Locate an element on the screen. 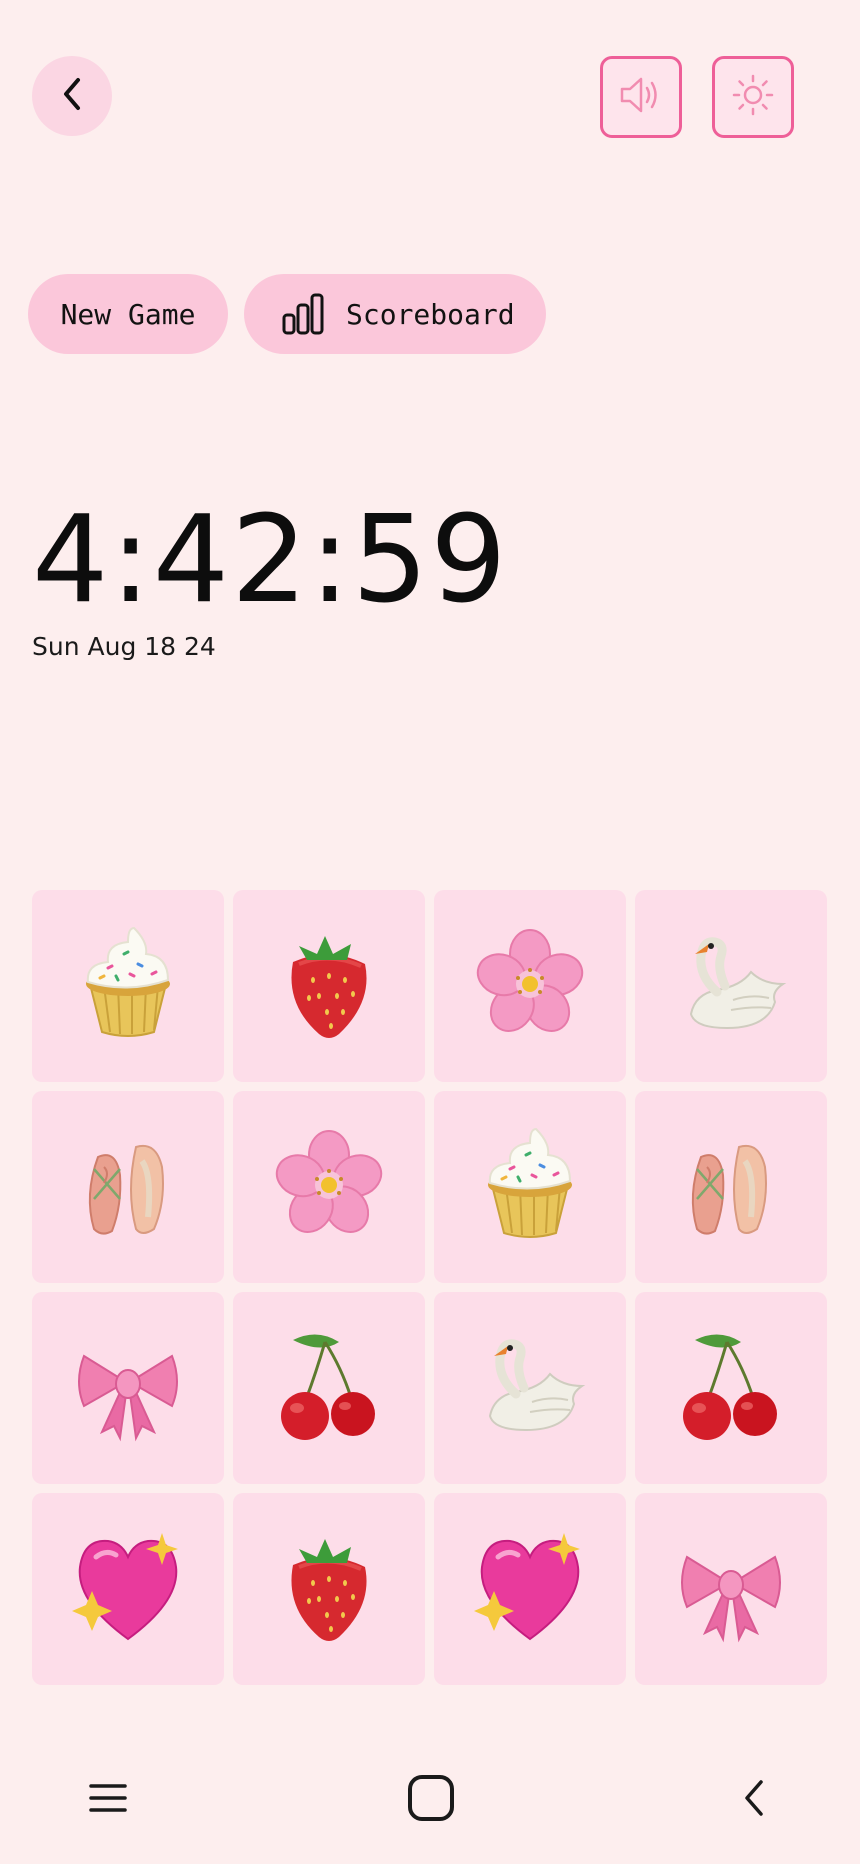 This screenshot has height=1864, width=860. new-game-label: New Game is located at coordinates (128, 314).